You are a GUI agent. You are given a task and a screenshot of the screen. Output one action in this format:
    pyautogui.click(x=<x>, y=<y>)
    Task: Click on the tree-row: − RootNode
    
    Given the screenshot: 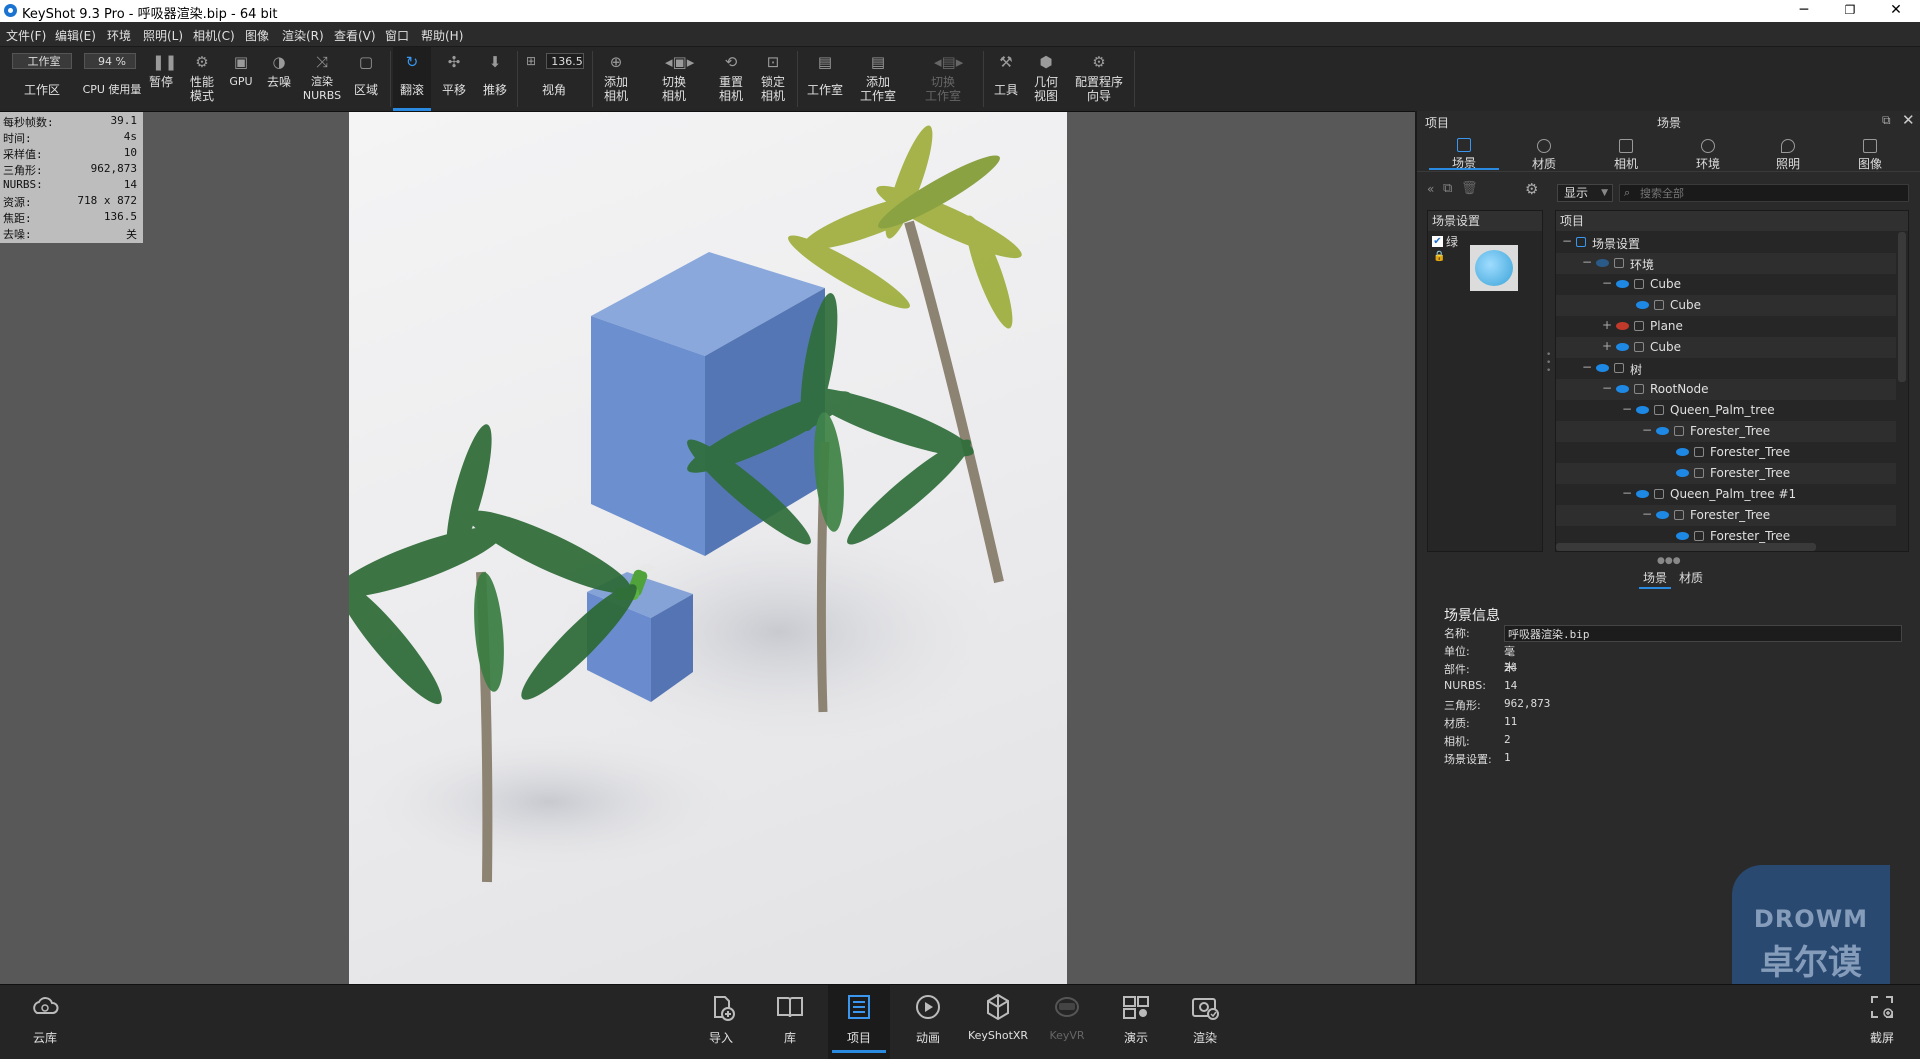 What is the action you would take?
    pyautogui.click(x=1726, y=389)
    